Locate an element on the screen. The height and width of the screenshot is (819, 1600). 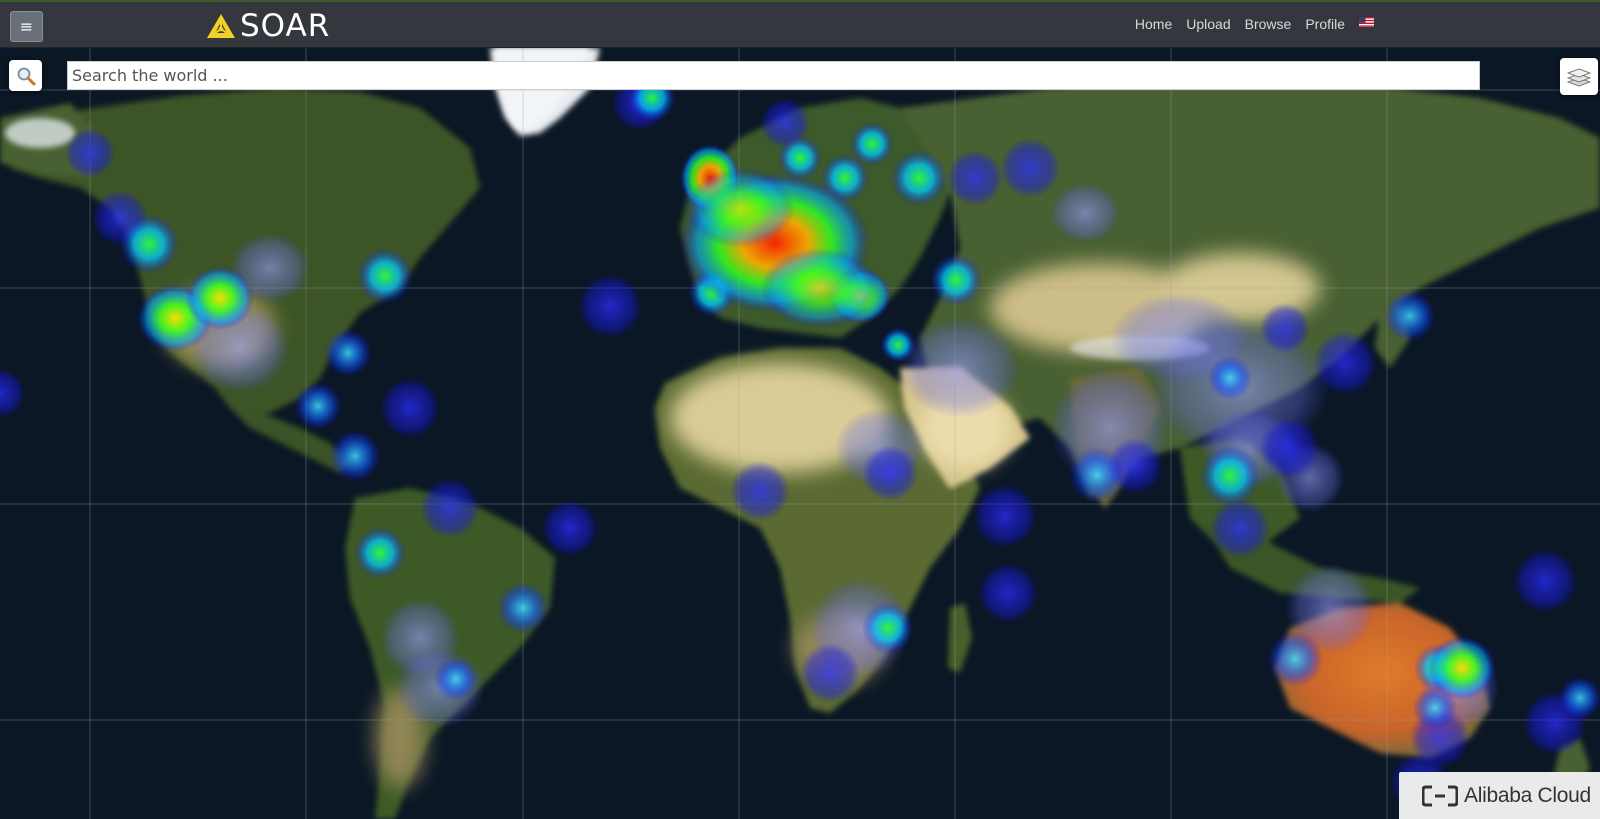
brand-name: SOAR is located at coordinates (285, 26).